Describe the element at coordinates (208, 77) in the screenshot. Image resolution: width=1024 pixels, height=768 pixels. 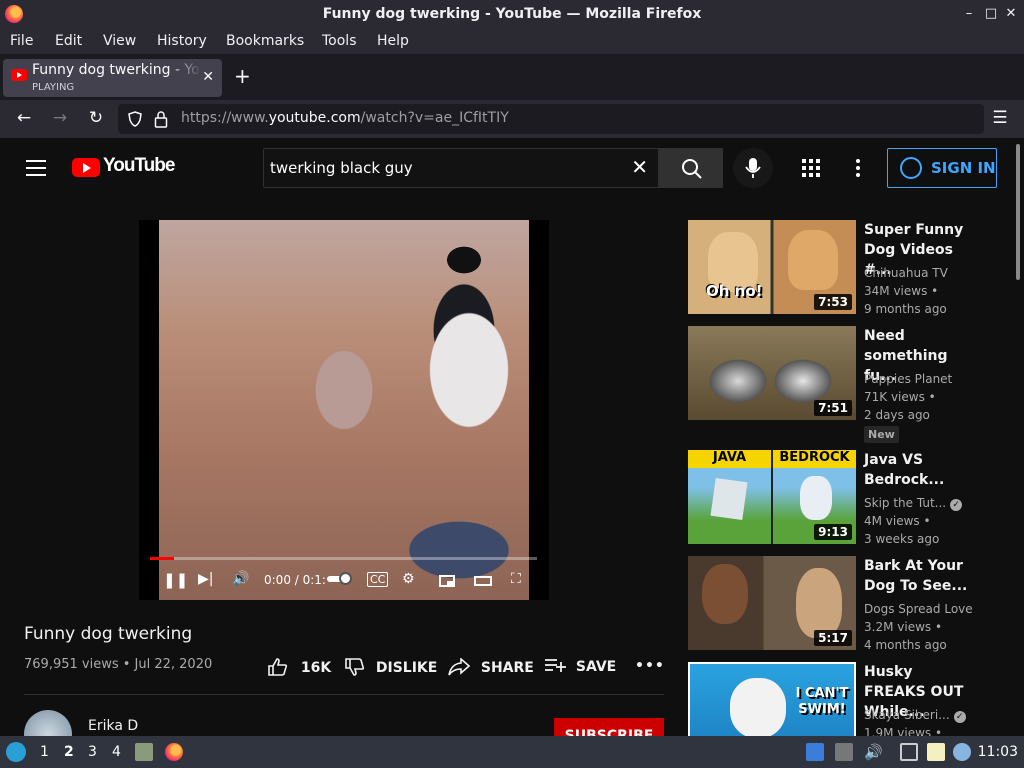
I see `tab-close-icon: ✕` at that location.